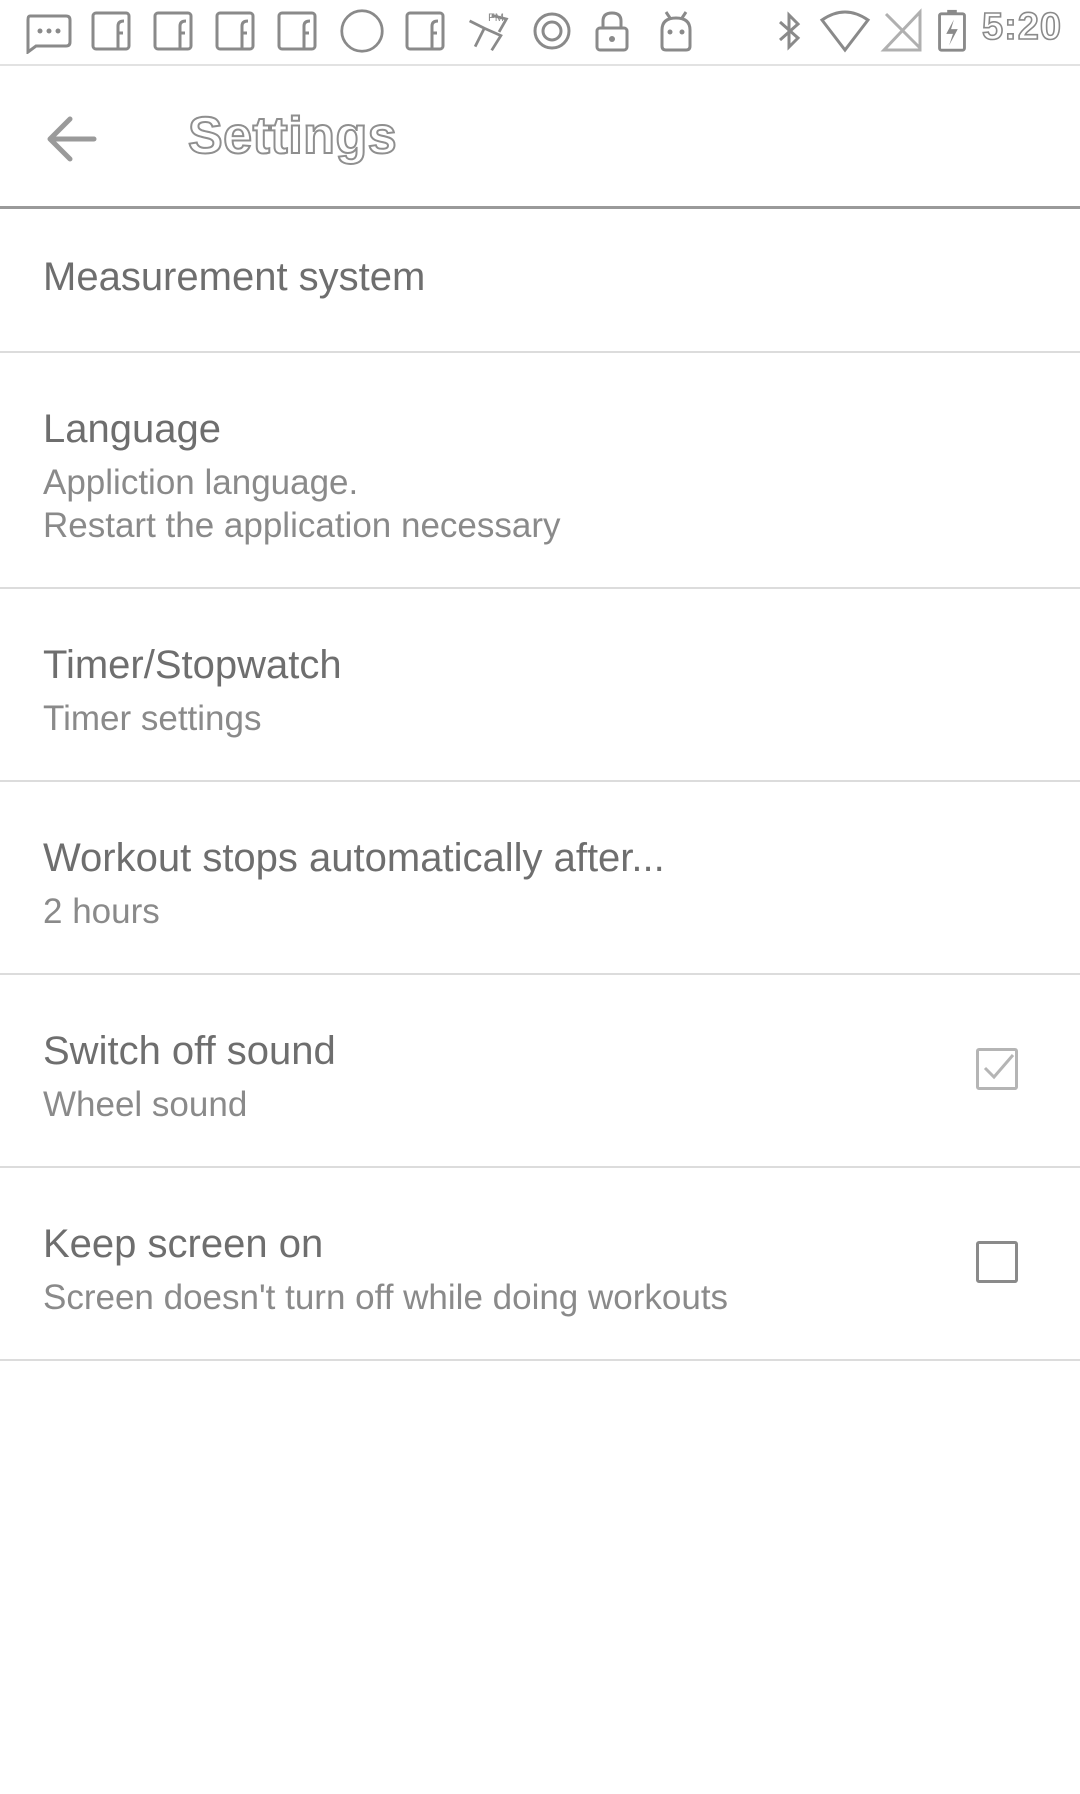  Describe the element at coordinates (901, 30) in the screenshot. I see `no-sim-icon` at that location.